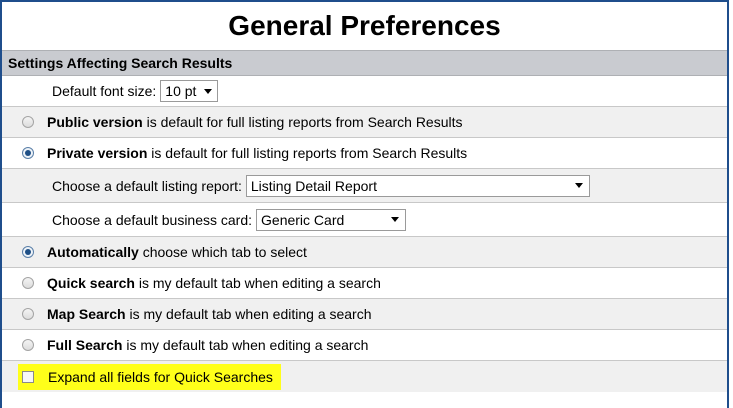 The image size is (733, 408). I want to click on business-card-select: Generic Card, so click(331, 219).